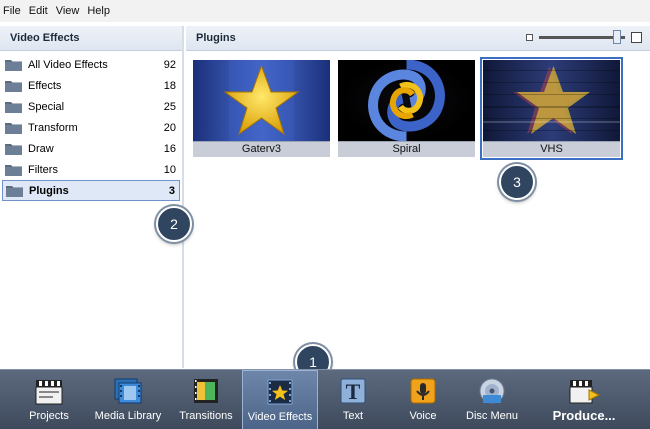  Describe the element at coordinates (45, 85) in the screenshot. I see `category-label: Effects` at that location.